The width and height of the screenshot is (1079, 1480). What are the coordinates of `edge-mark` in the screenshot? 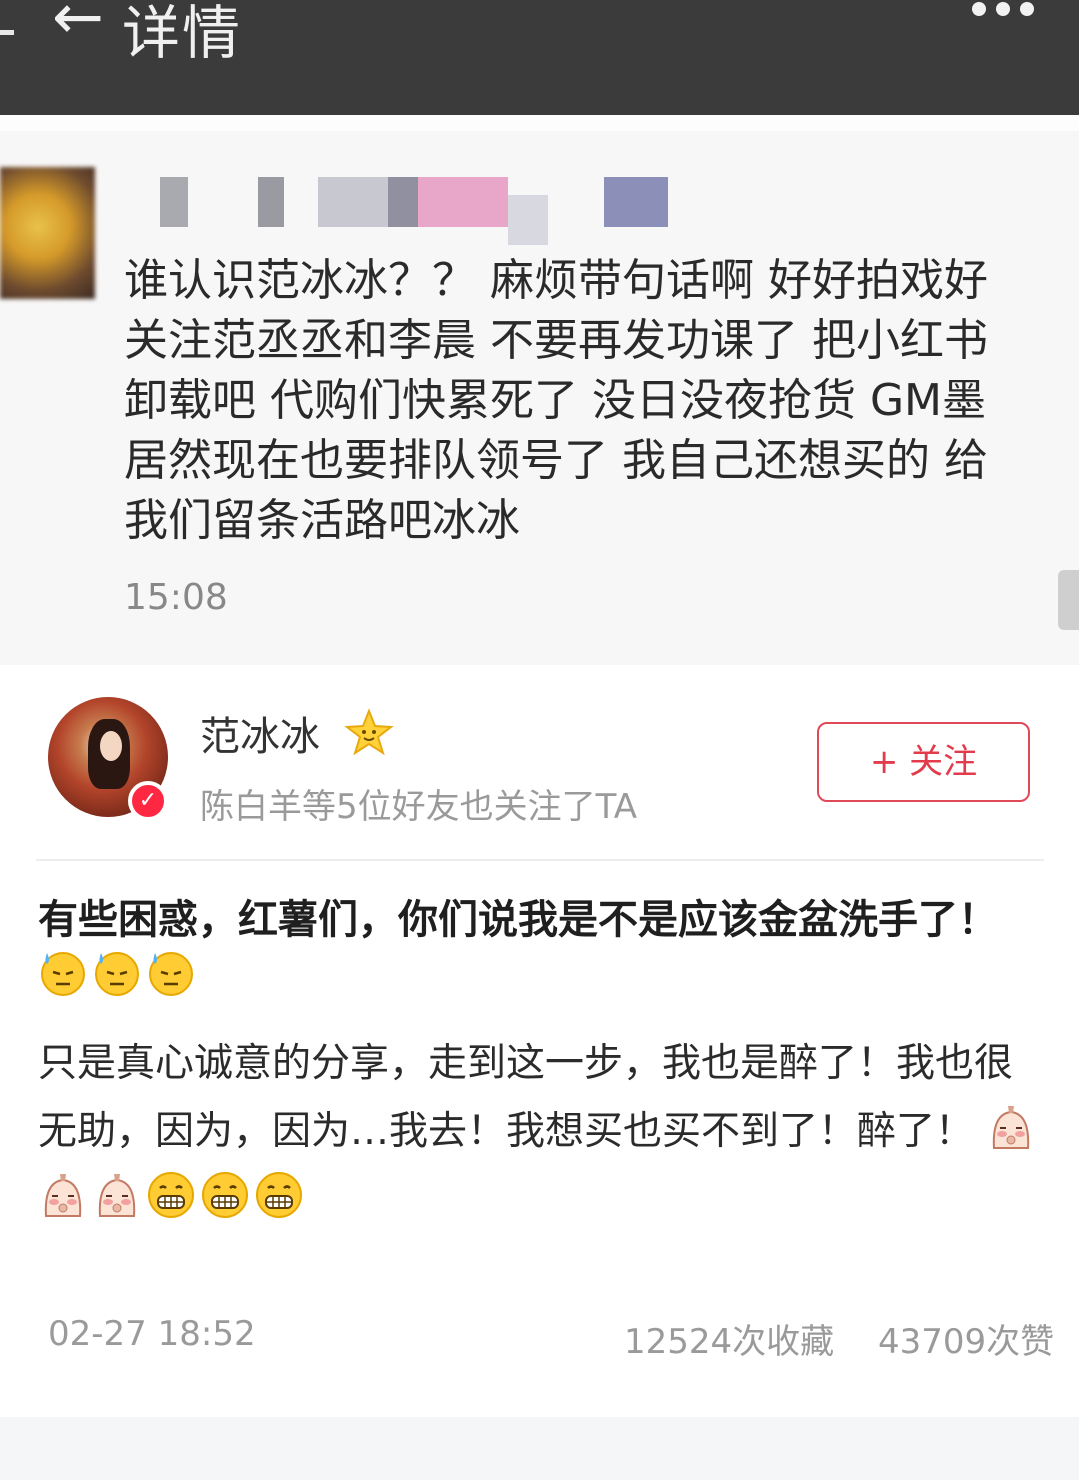 It's located at (7, 32).